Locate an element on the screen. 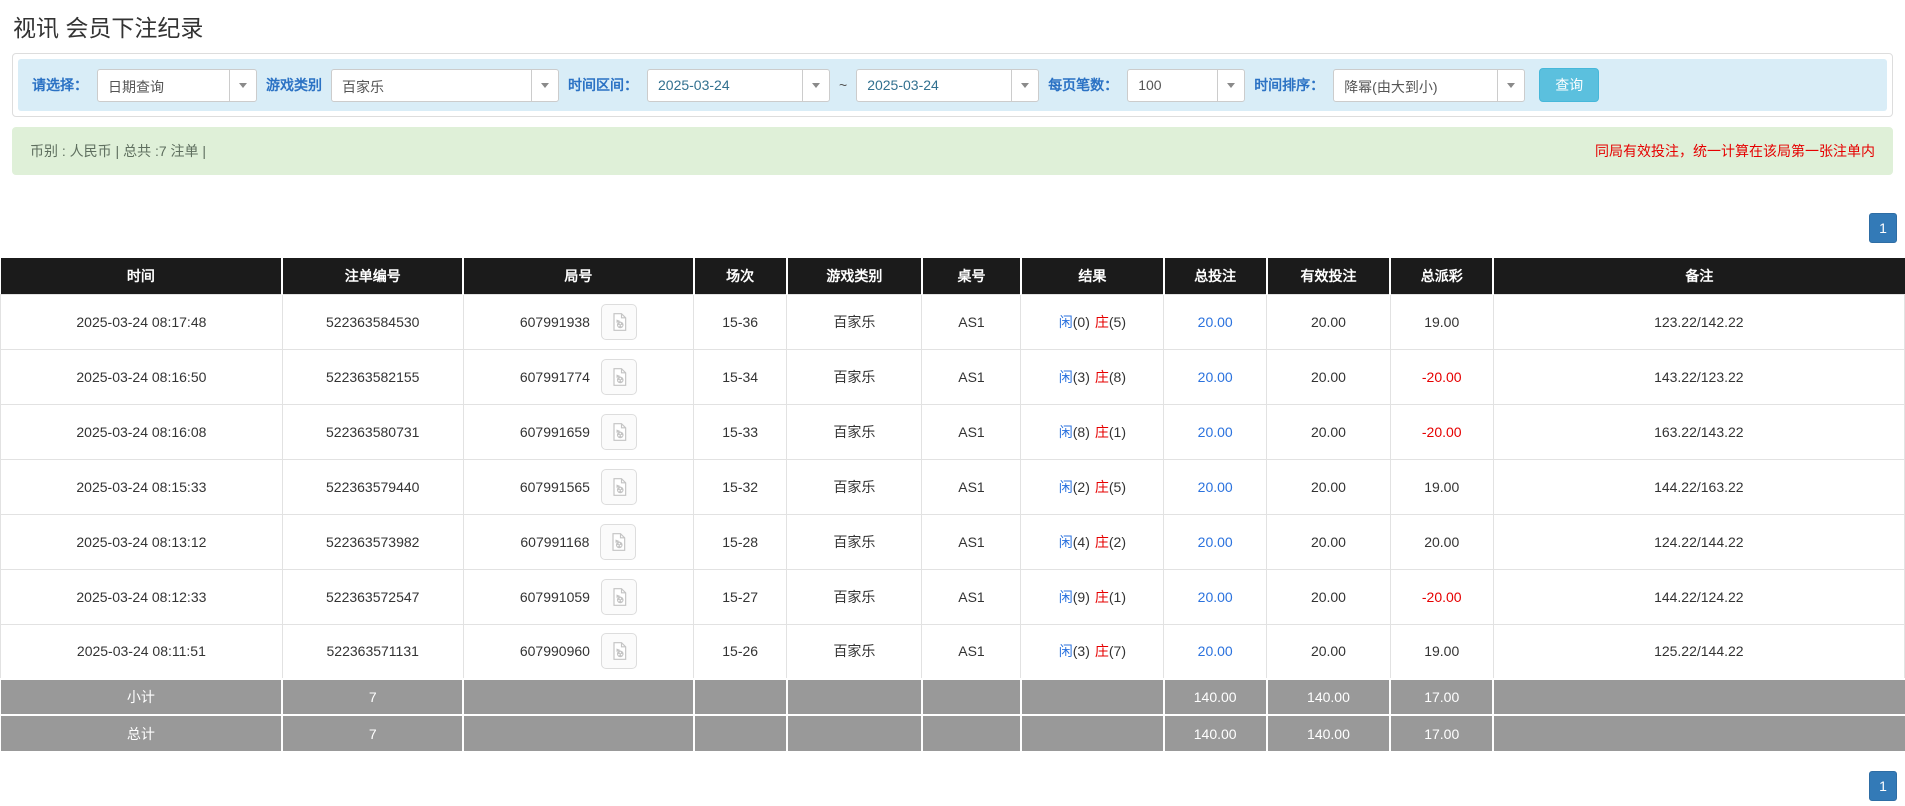 Image resolution: width=1905 pixels, height=806 pixels. header-table-no: 桌号 is located at coordinates (971, 276).